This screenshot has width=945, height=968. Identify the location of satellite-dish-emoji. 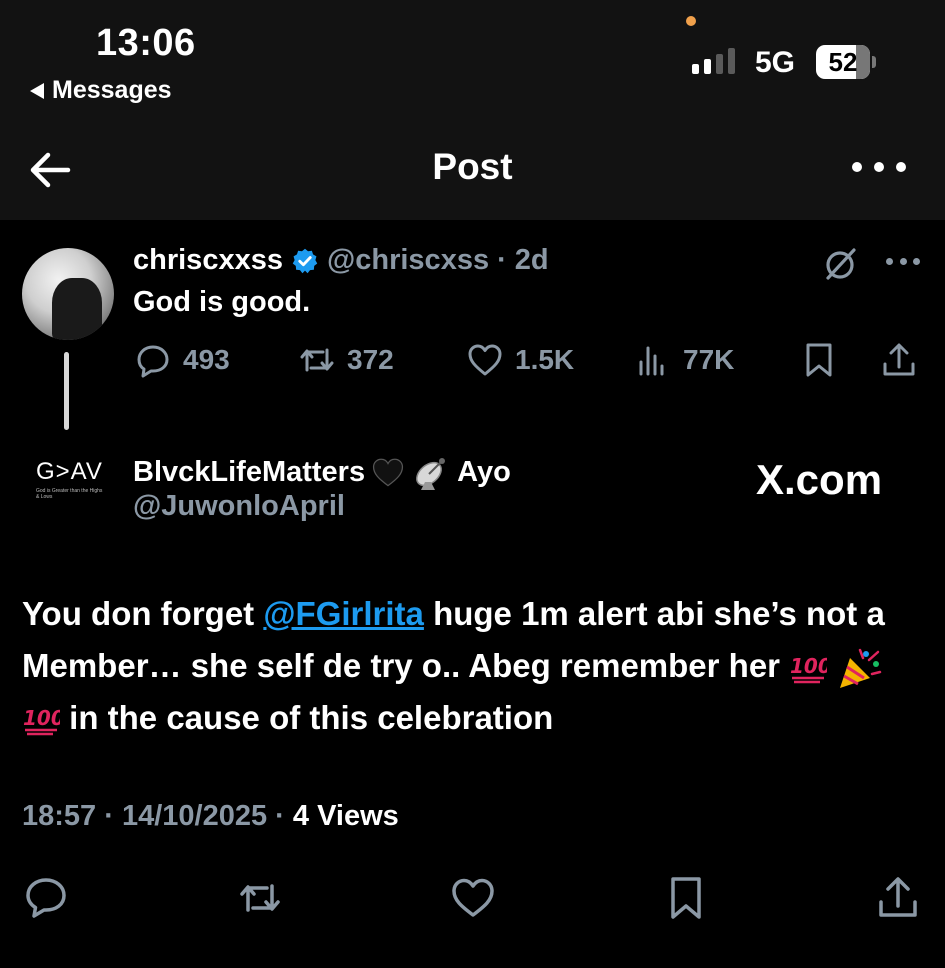
(431, 474).